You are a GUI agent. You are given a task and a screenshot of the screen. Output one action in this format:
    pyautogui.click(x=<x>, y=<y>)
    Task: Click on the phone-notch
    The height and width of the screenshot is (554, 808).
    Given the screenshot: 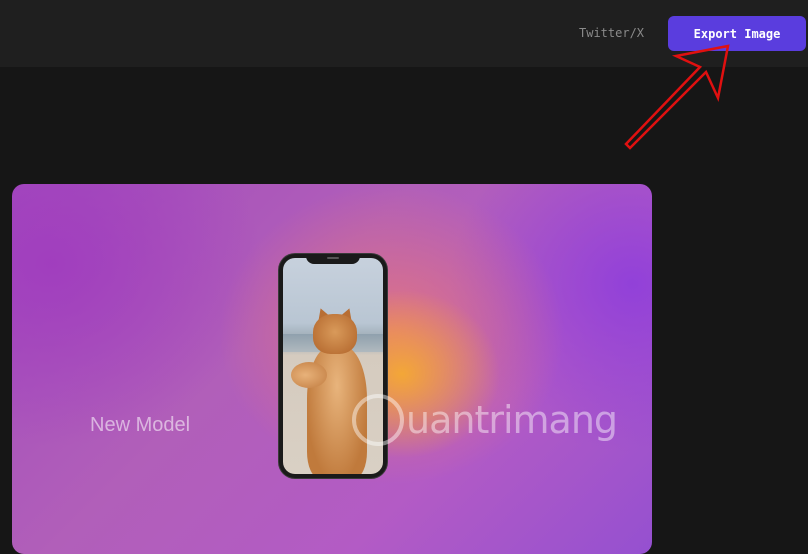 What is the action you would take?
    pyautogui.click(x=333, y=259)
    